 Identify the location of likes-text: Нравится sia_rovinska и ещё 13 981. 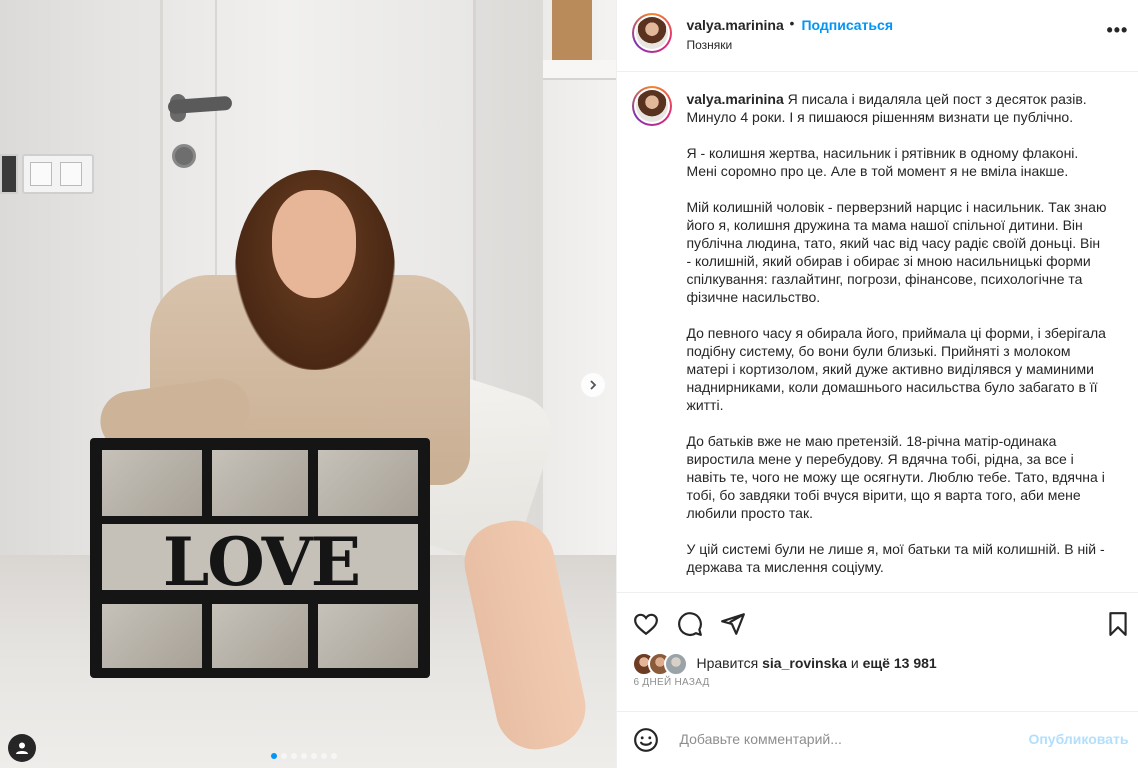
(816, 663).